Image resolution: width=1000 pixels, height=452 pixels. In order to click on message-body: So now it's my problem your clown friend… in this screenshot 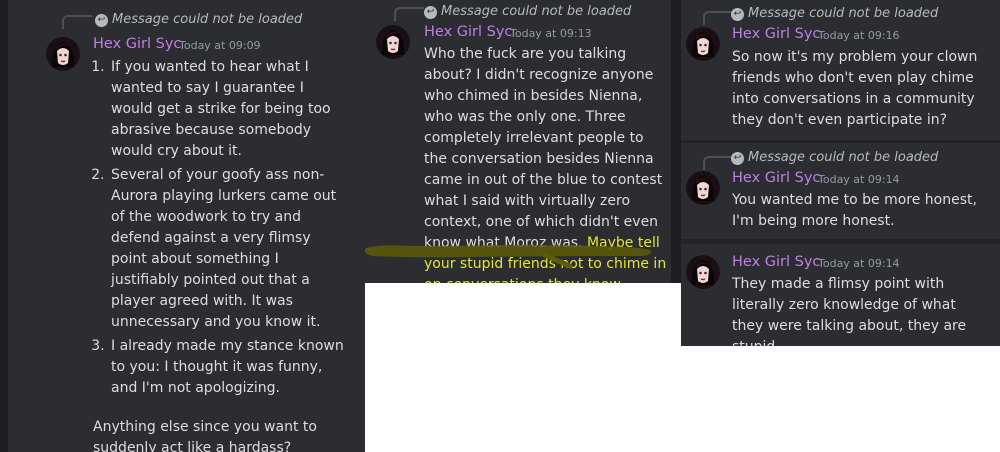, I will do `click(857, 89)`.